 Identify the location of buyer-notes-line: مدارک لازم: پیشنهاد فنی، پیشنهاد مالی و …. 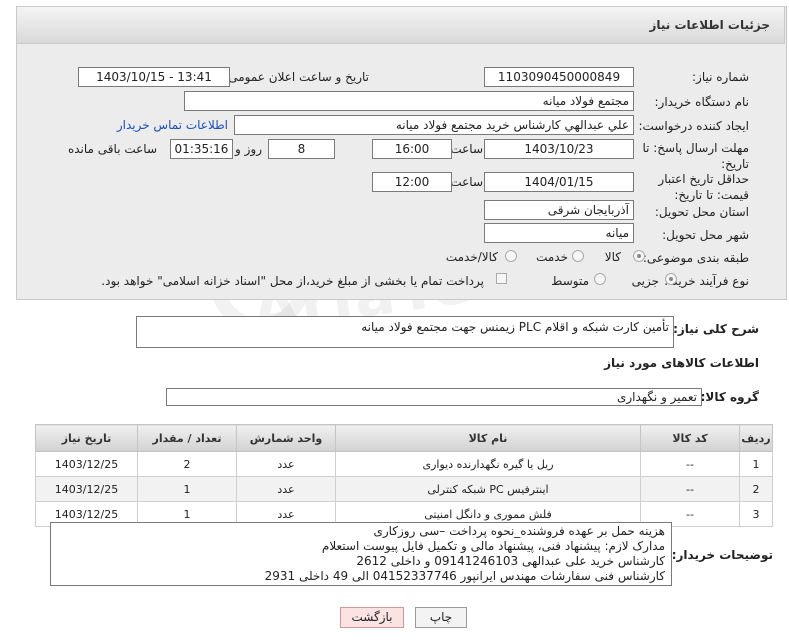
(493, 546).